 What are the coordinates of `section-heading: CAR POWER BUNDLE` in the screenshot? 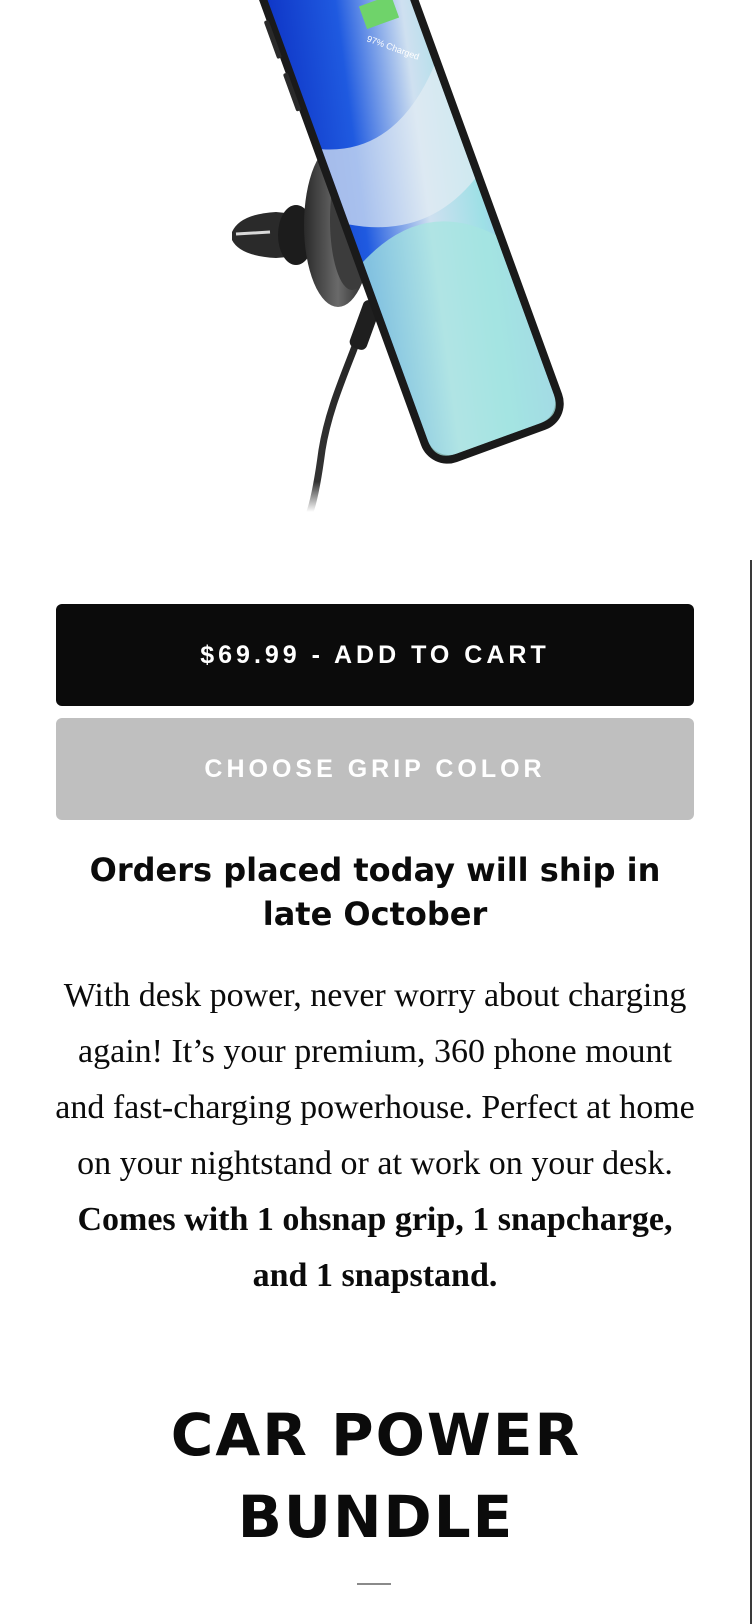 It's located at (376, 1476).